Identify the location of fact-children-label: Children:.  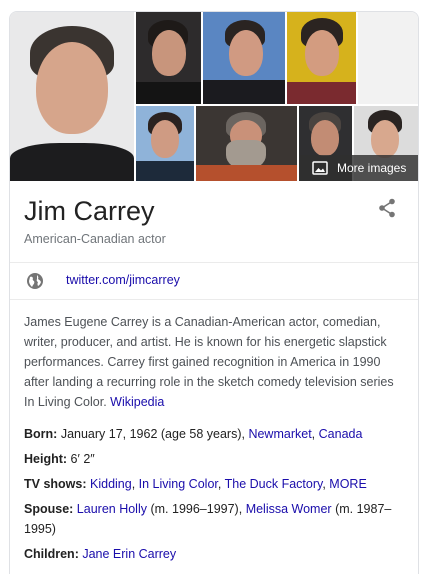
(51, 554).